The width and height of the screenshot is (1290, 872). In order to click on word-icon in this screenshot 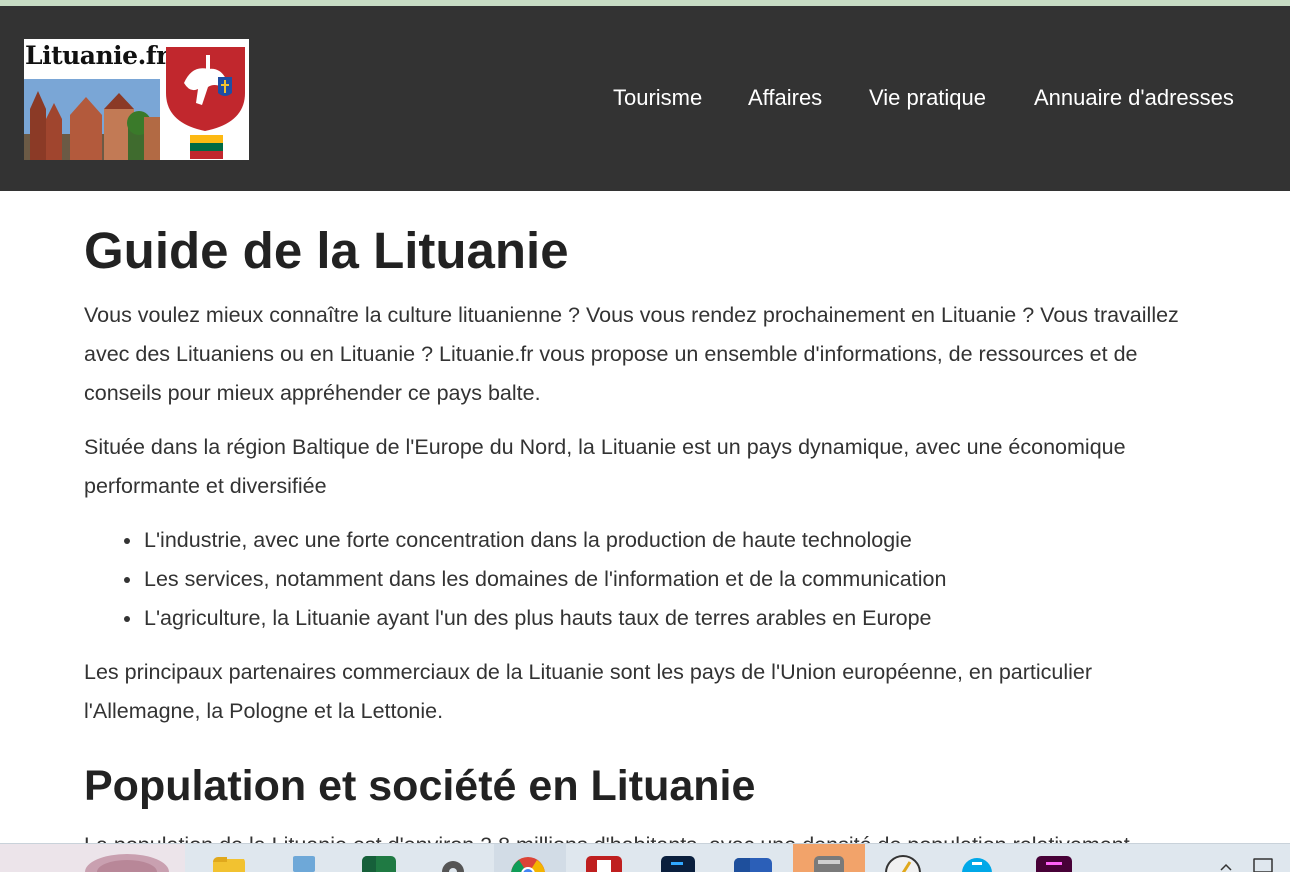, I will do `click(753, 865)`.